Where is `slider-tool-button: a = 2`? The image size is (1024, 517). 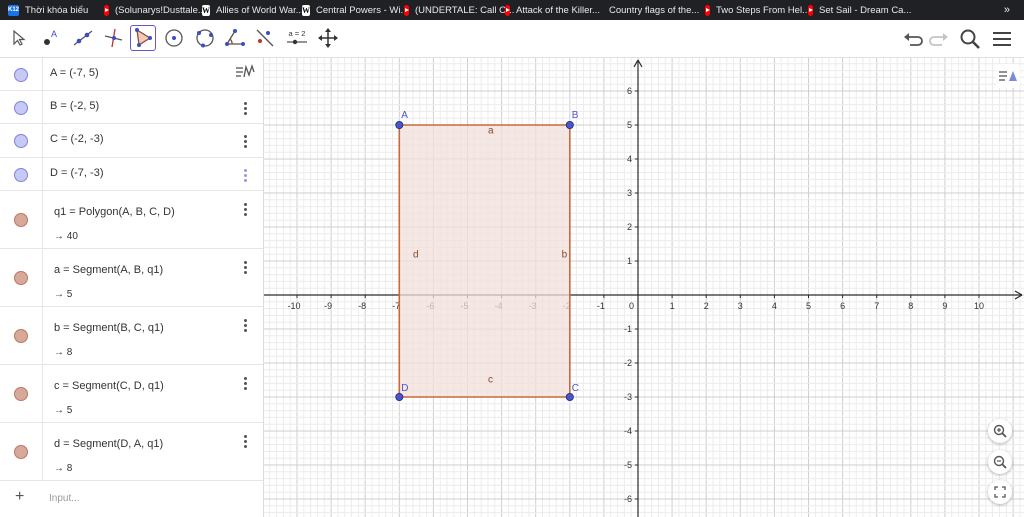
slider-tool-button: a = 2 is located at coordinates (297, 38).